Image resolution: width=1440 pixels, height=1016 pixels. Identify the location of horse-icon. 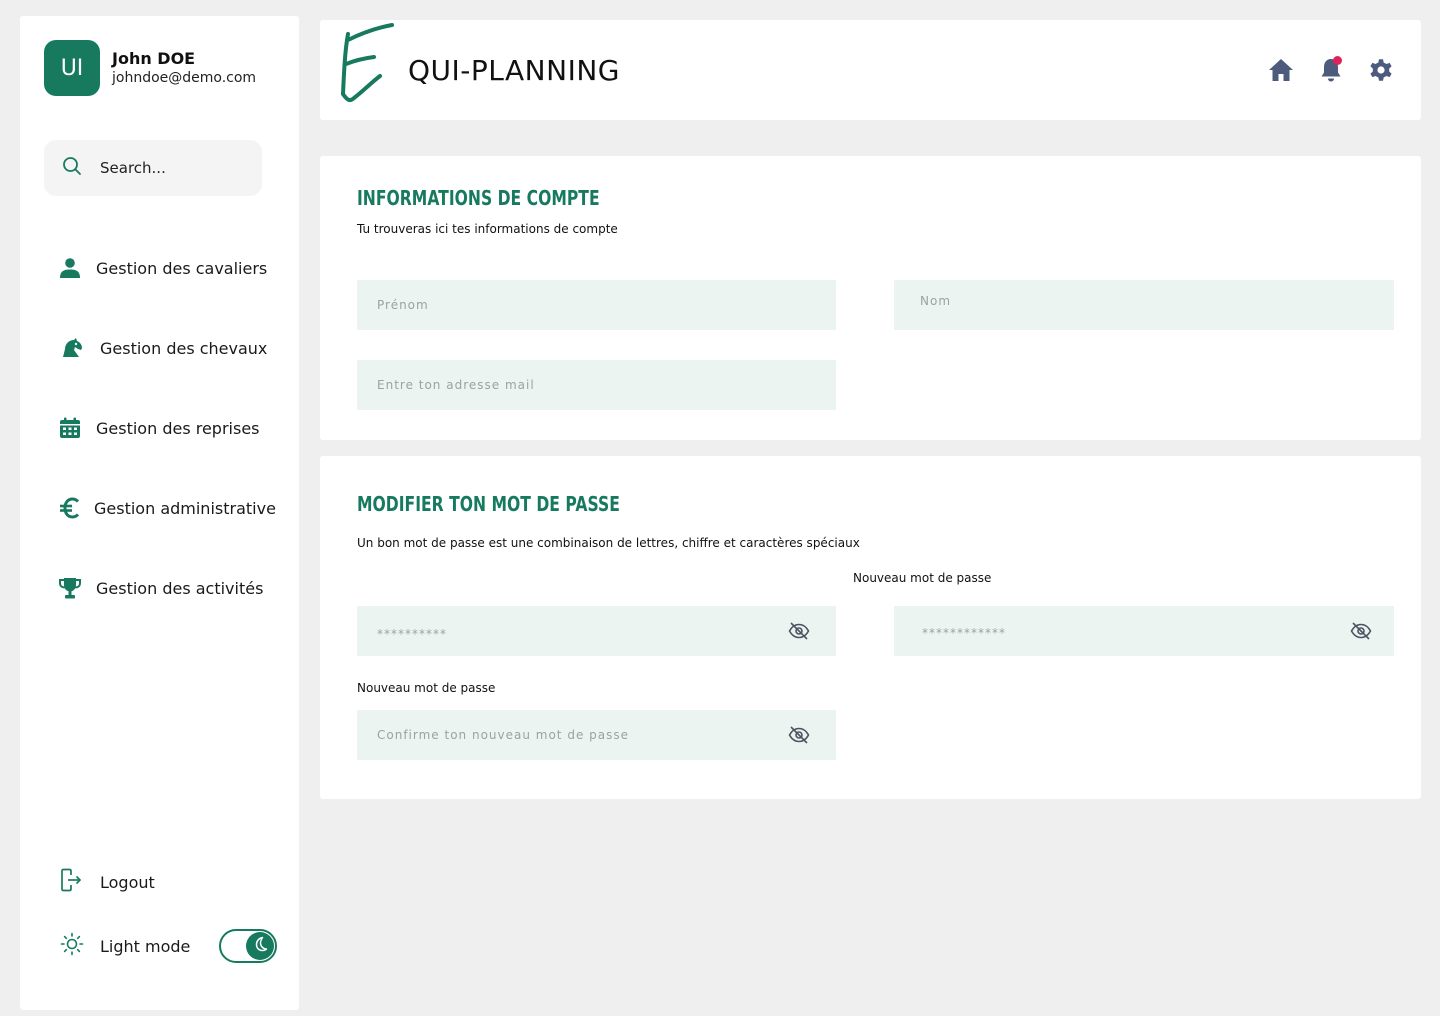
(72, 348).